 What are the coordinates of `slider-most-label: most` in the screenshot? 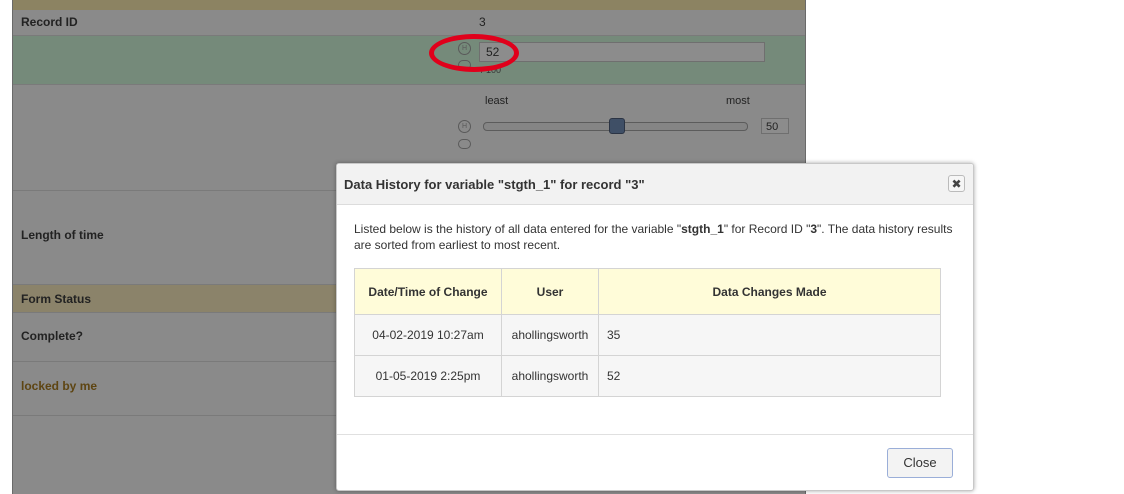 It's located at (738, 101).